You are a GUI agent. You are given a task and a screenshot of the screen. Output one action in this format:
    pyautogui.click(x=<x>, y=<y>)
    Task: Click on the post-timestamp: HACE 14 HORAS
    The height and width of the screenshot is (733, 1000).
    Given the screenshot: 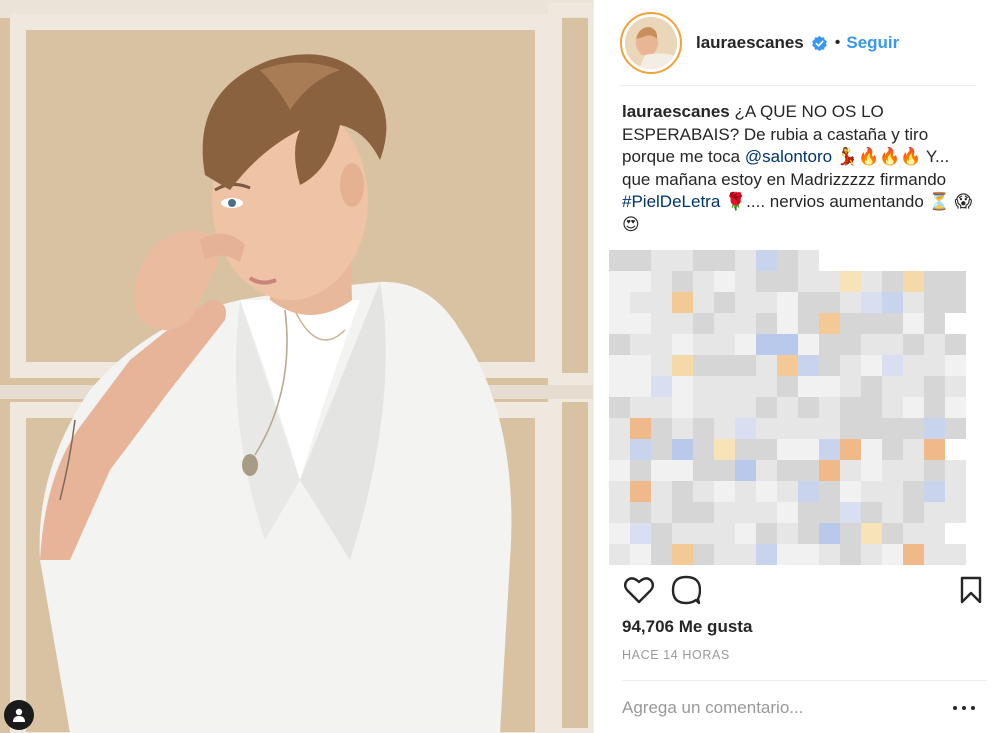 What is the action you would take?
    pyautogui.click(x=676, y=655)
    